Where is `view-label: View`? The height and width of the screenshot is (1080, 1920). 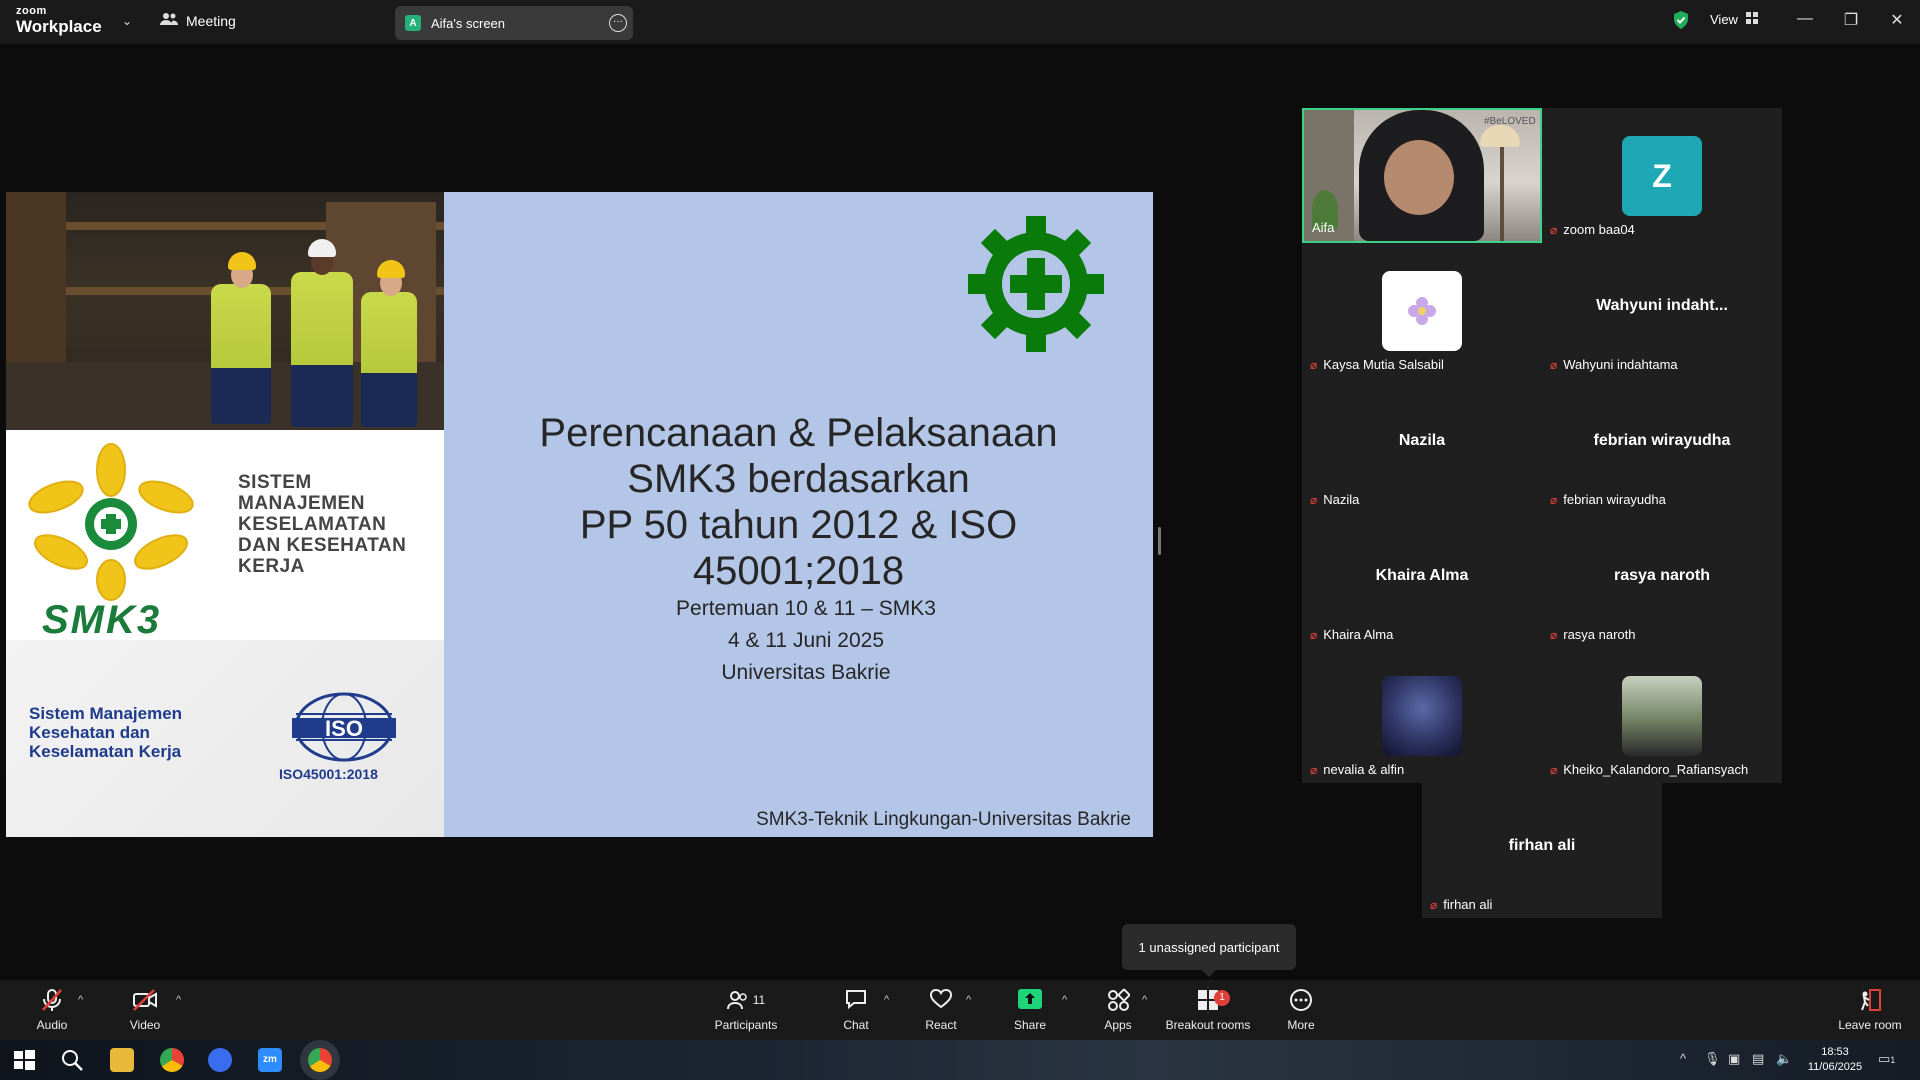 view-label: View is located at coordinates (1724, 19).